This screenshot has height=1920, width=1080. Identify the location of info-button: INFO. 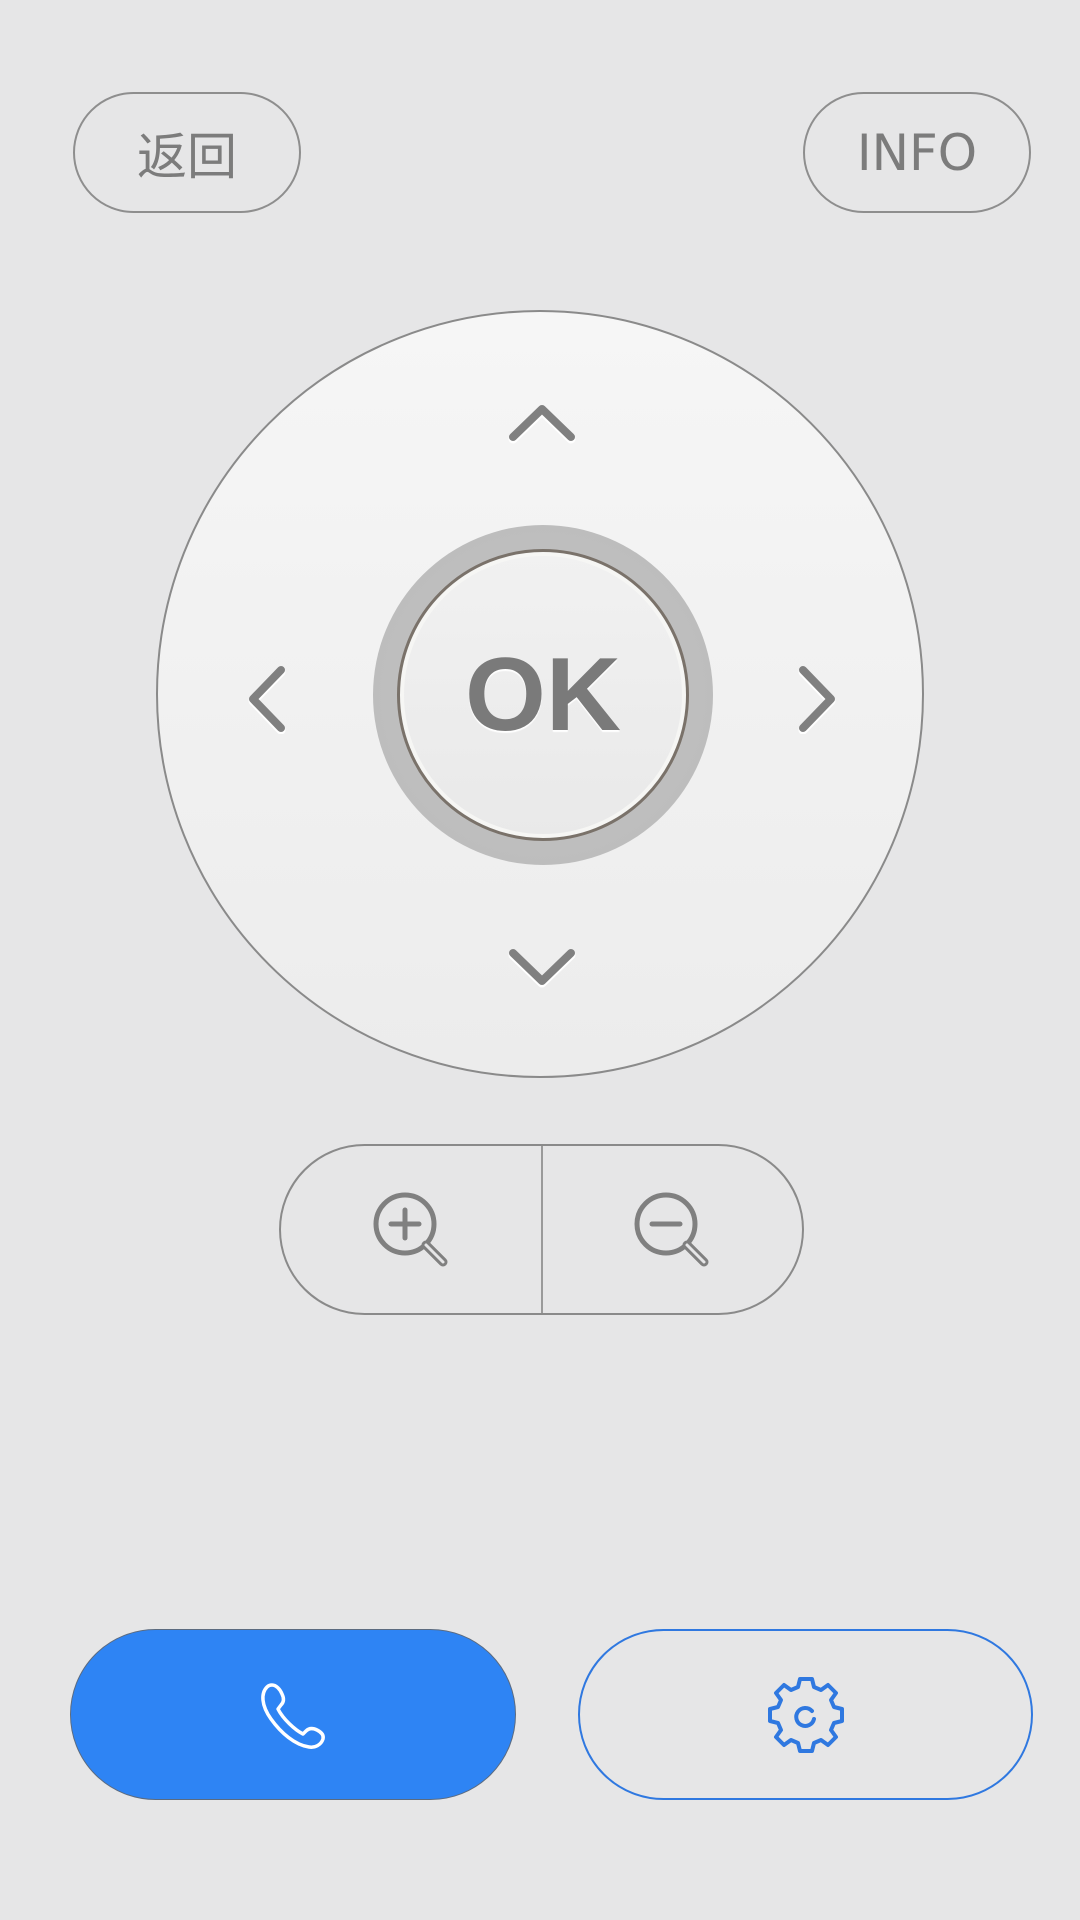
(917, 152).